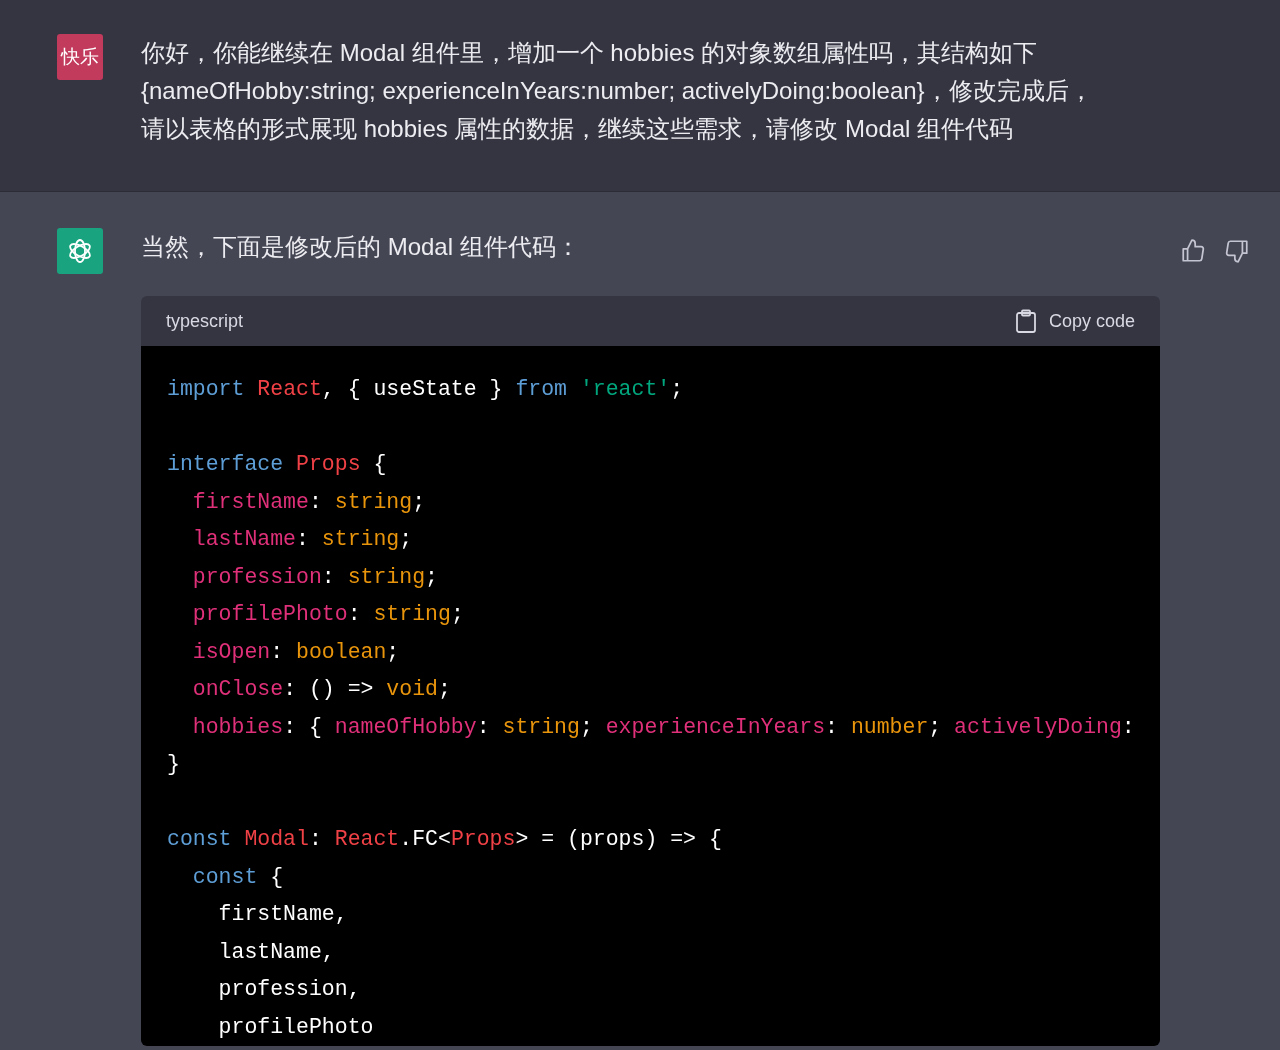 Image resolution: width=1280 pixels, height=1050 pixels. I want to click on code-line: isOpen: boolean;, so click(295, 652).